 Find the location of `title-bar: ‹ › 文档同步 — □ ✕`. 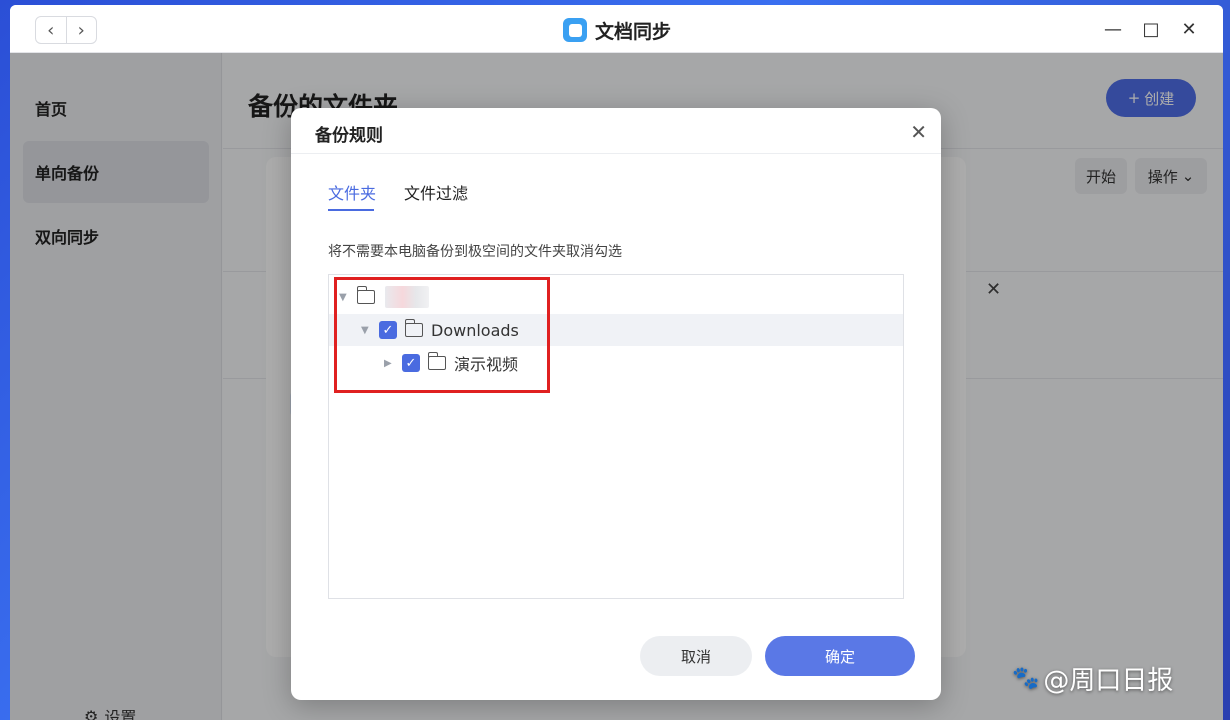

title-bar: ‹ › 文档同步 — □ ✕ is located at coordinates (616, 29).